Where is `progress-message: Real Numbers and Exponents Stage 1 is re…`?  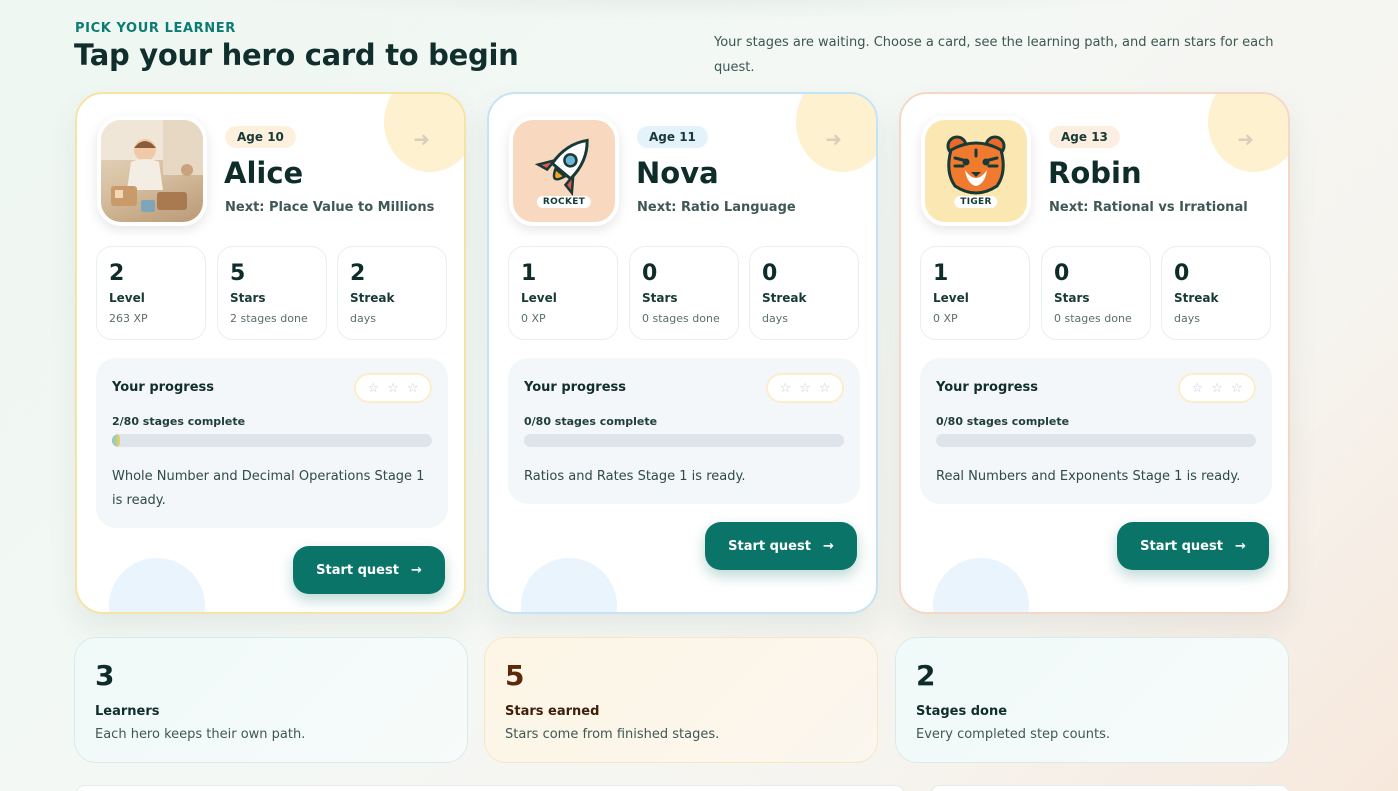 progress-message: Real Numbers and Exponents Stage 1 is re… is located at coordinates (1088, 476).